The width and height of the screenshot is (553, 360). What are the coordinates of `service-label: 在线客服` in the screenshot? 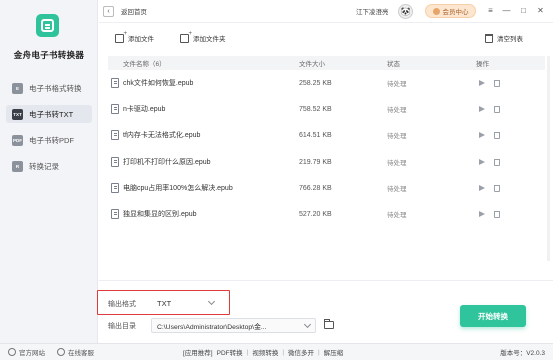 It's located at (81, 353).